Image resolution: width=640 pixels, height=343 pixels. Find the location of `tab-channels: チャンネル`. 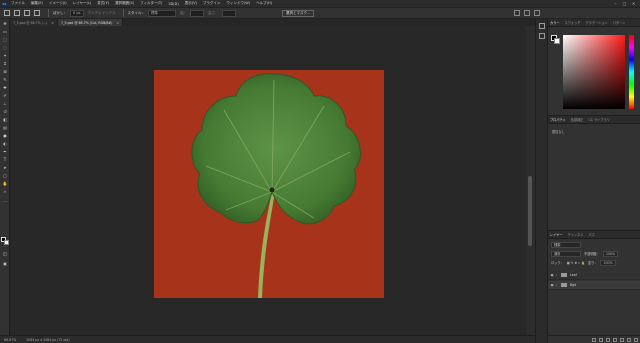

tab-channels: チャンネル is located at coordinates (576, 234).